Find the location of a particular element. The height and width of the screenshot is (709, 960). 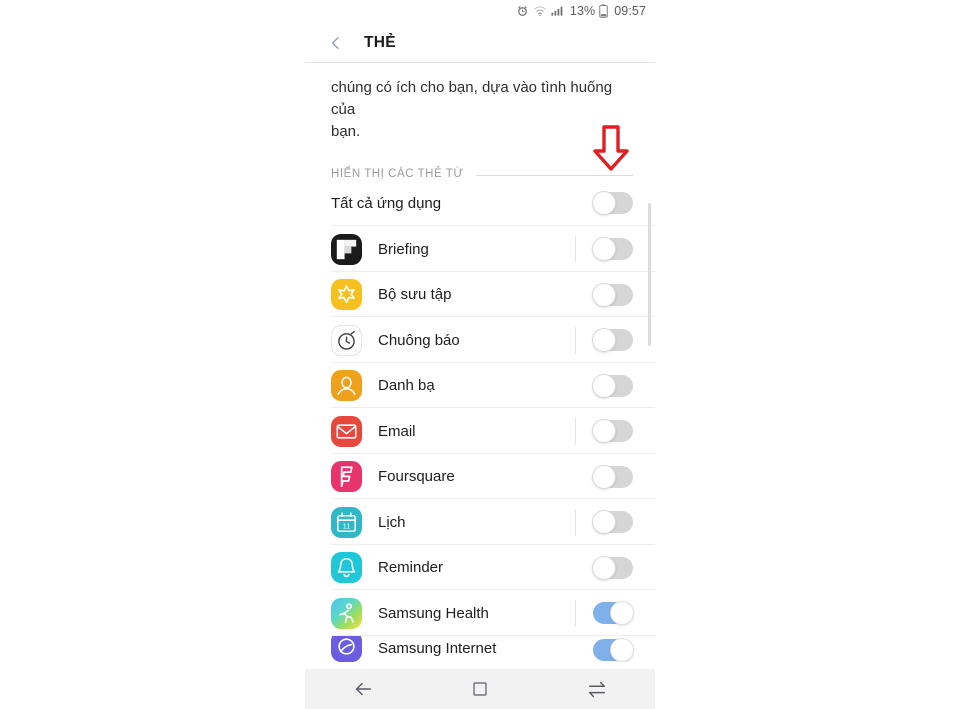

row-all-apps-label: Tất cả ứng dụng is located at coordinates (386, 203).